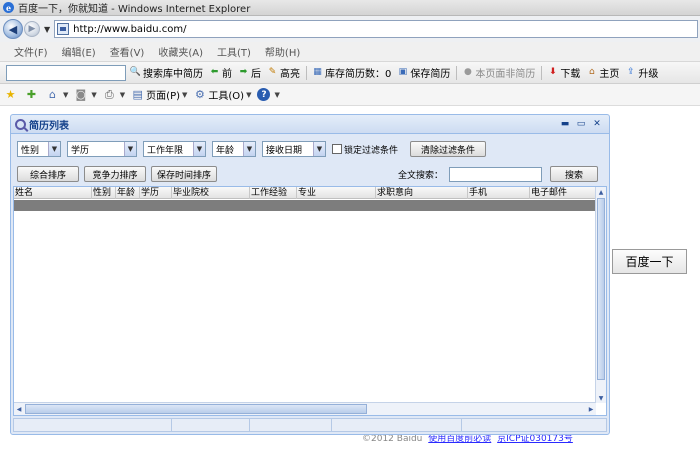 This screenshot has height=465, width=700. I want to click on next-button: ➡ 后, so click(249, 73).